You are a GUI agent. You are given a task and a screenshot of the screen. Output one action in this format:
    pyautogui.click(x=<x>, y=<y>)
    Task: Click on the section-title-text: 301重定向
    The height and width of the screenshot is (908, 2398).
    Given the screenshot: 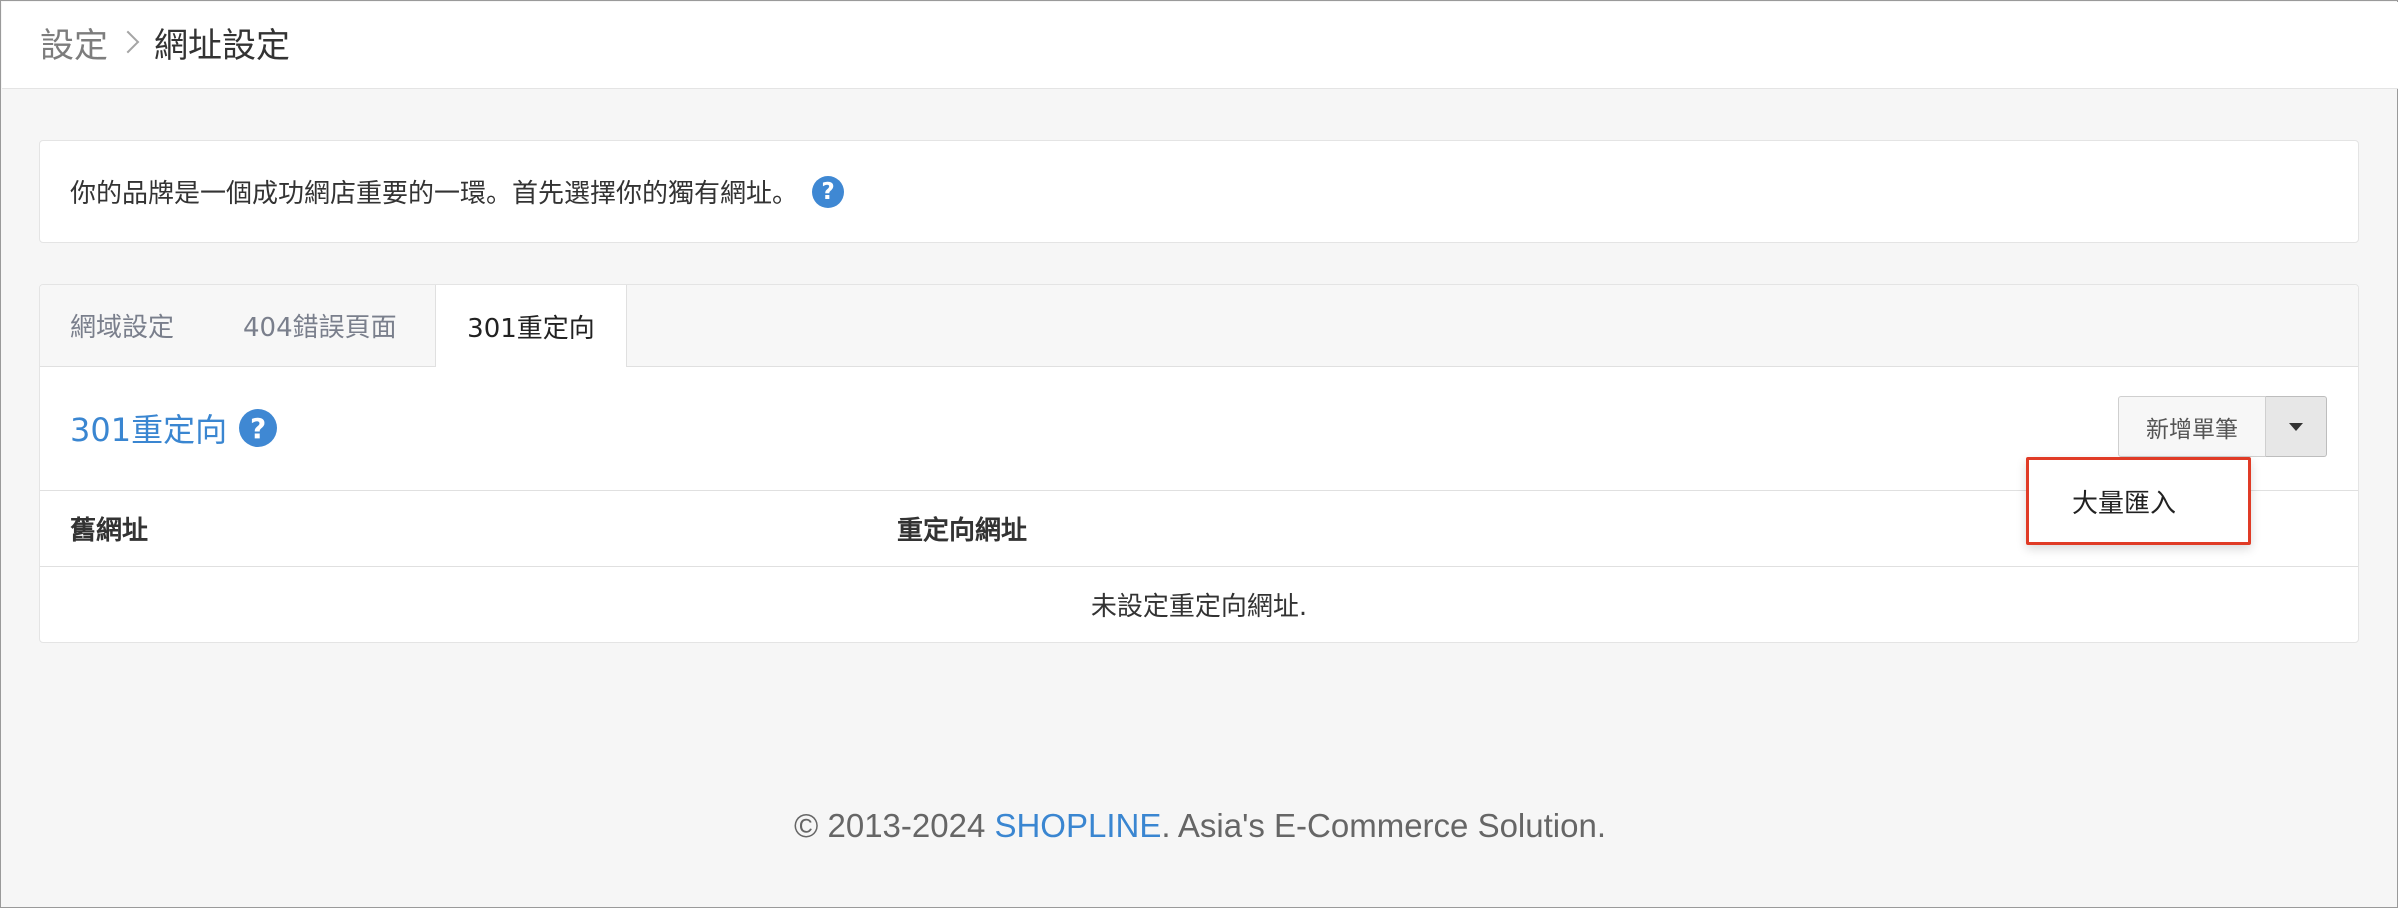 What is the action you would take?
    pyautogui.click(x=149, y=430)
    